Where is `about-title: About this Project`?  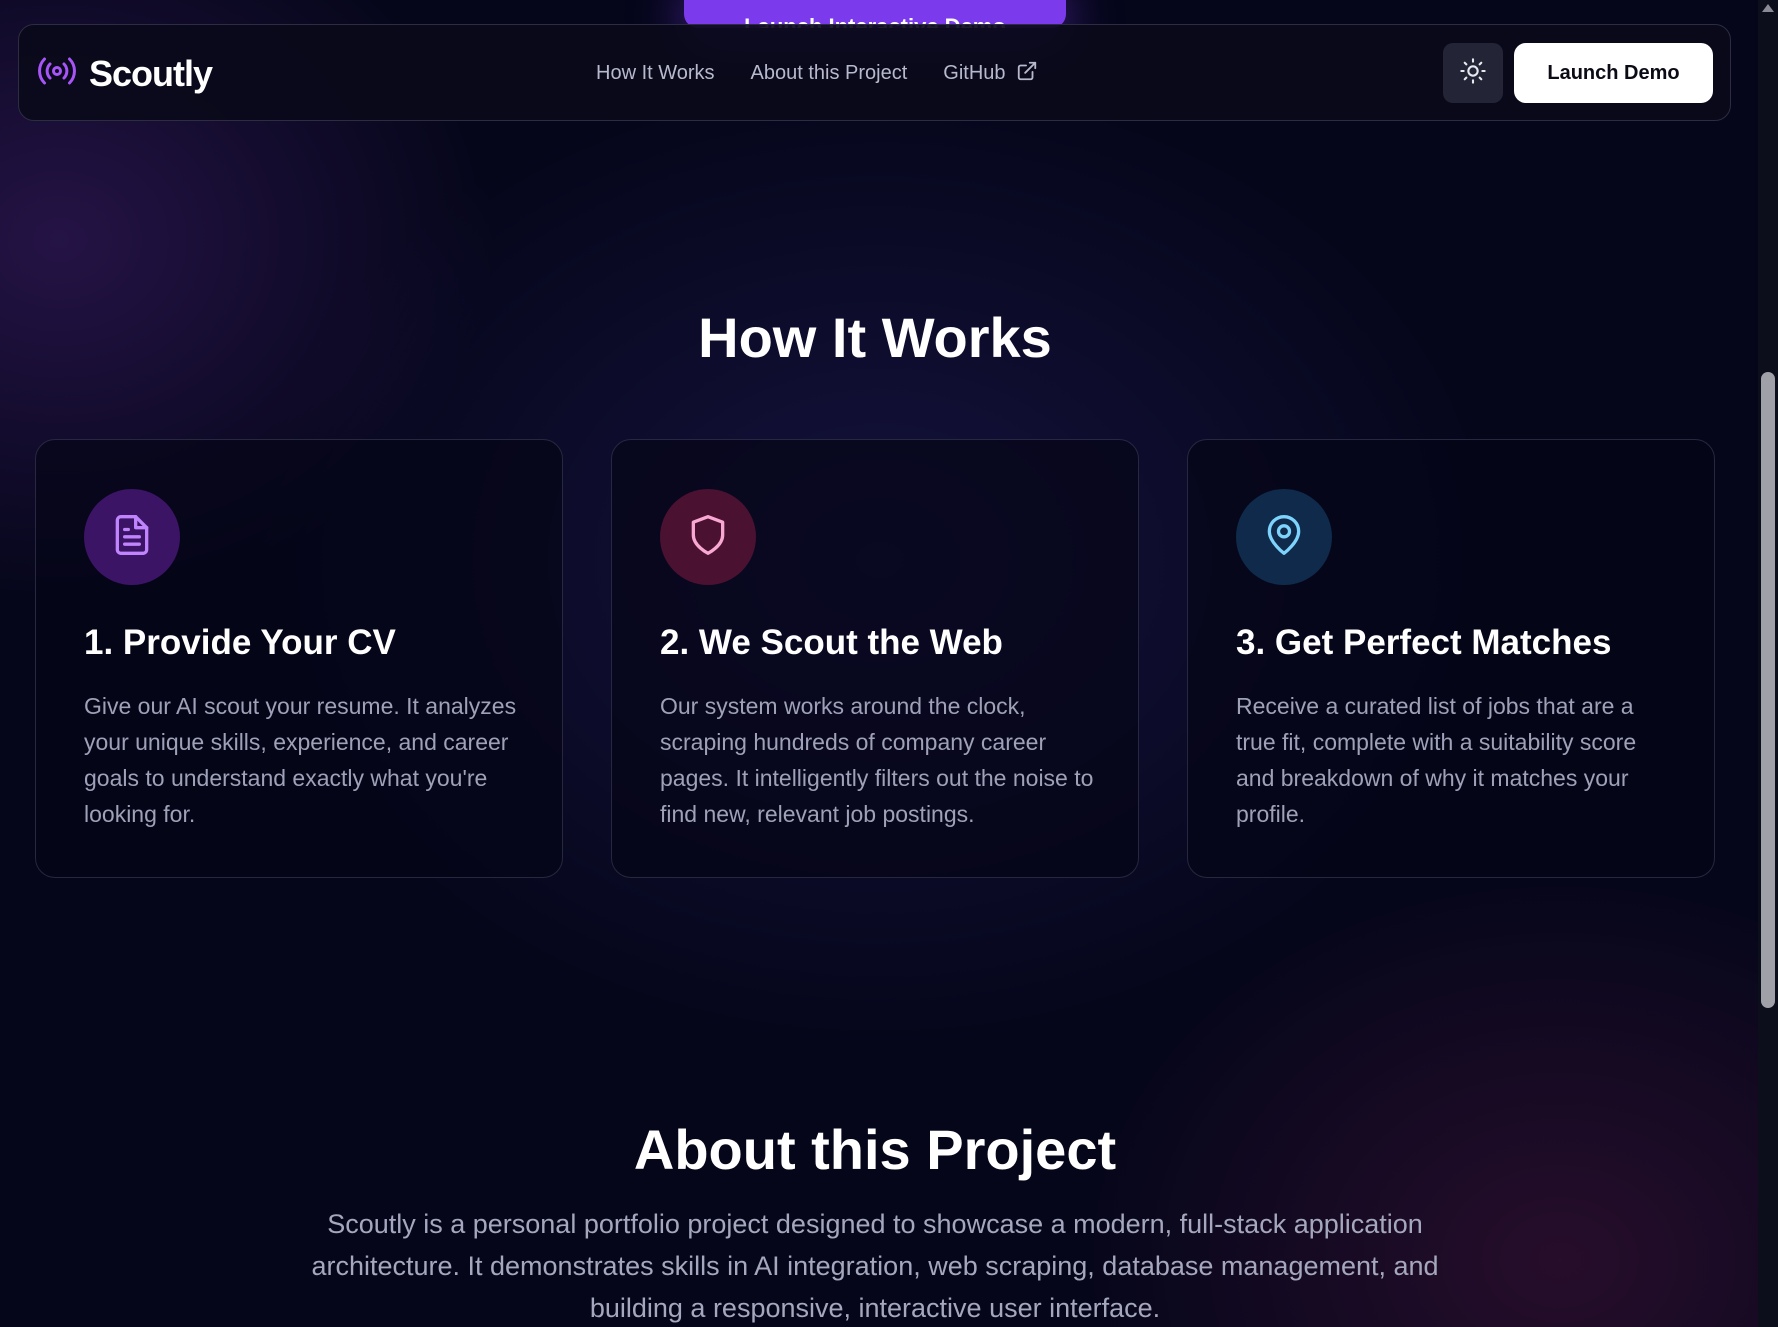 about-title: About this Project is located at coordinates (875, 1149).